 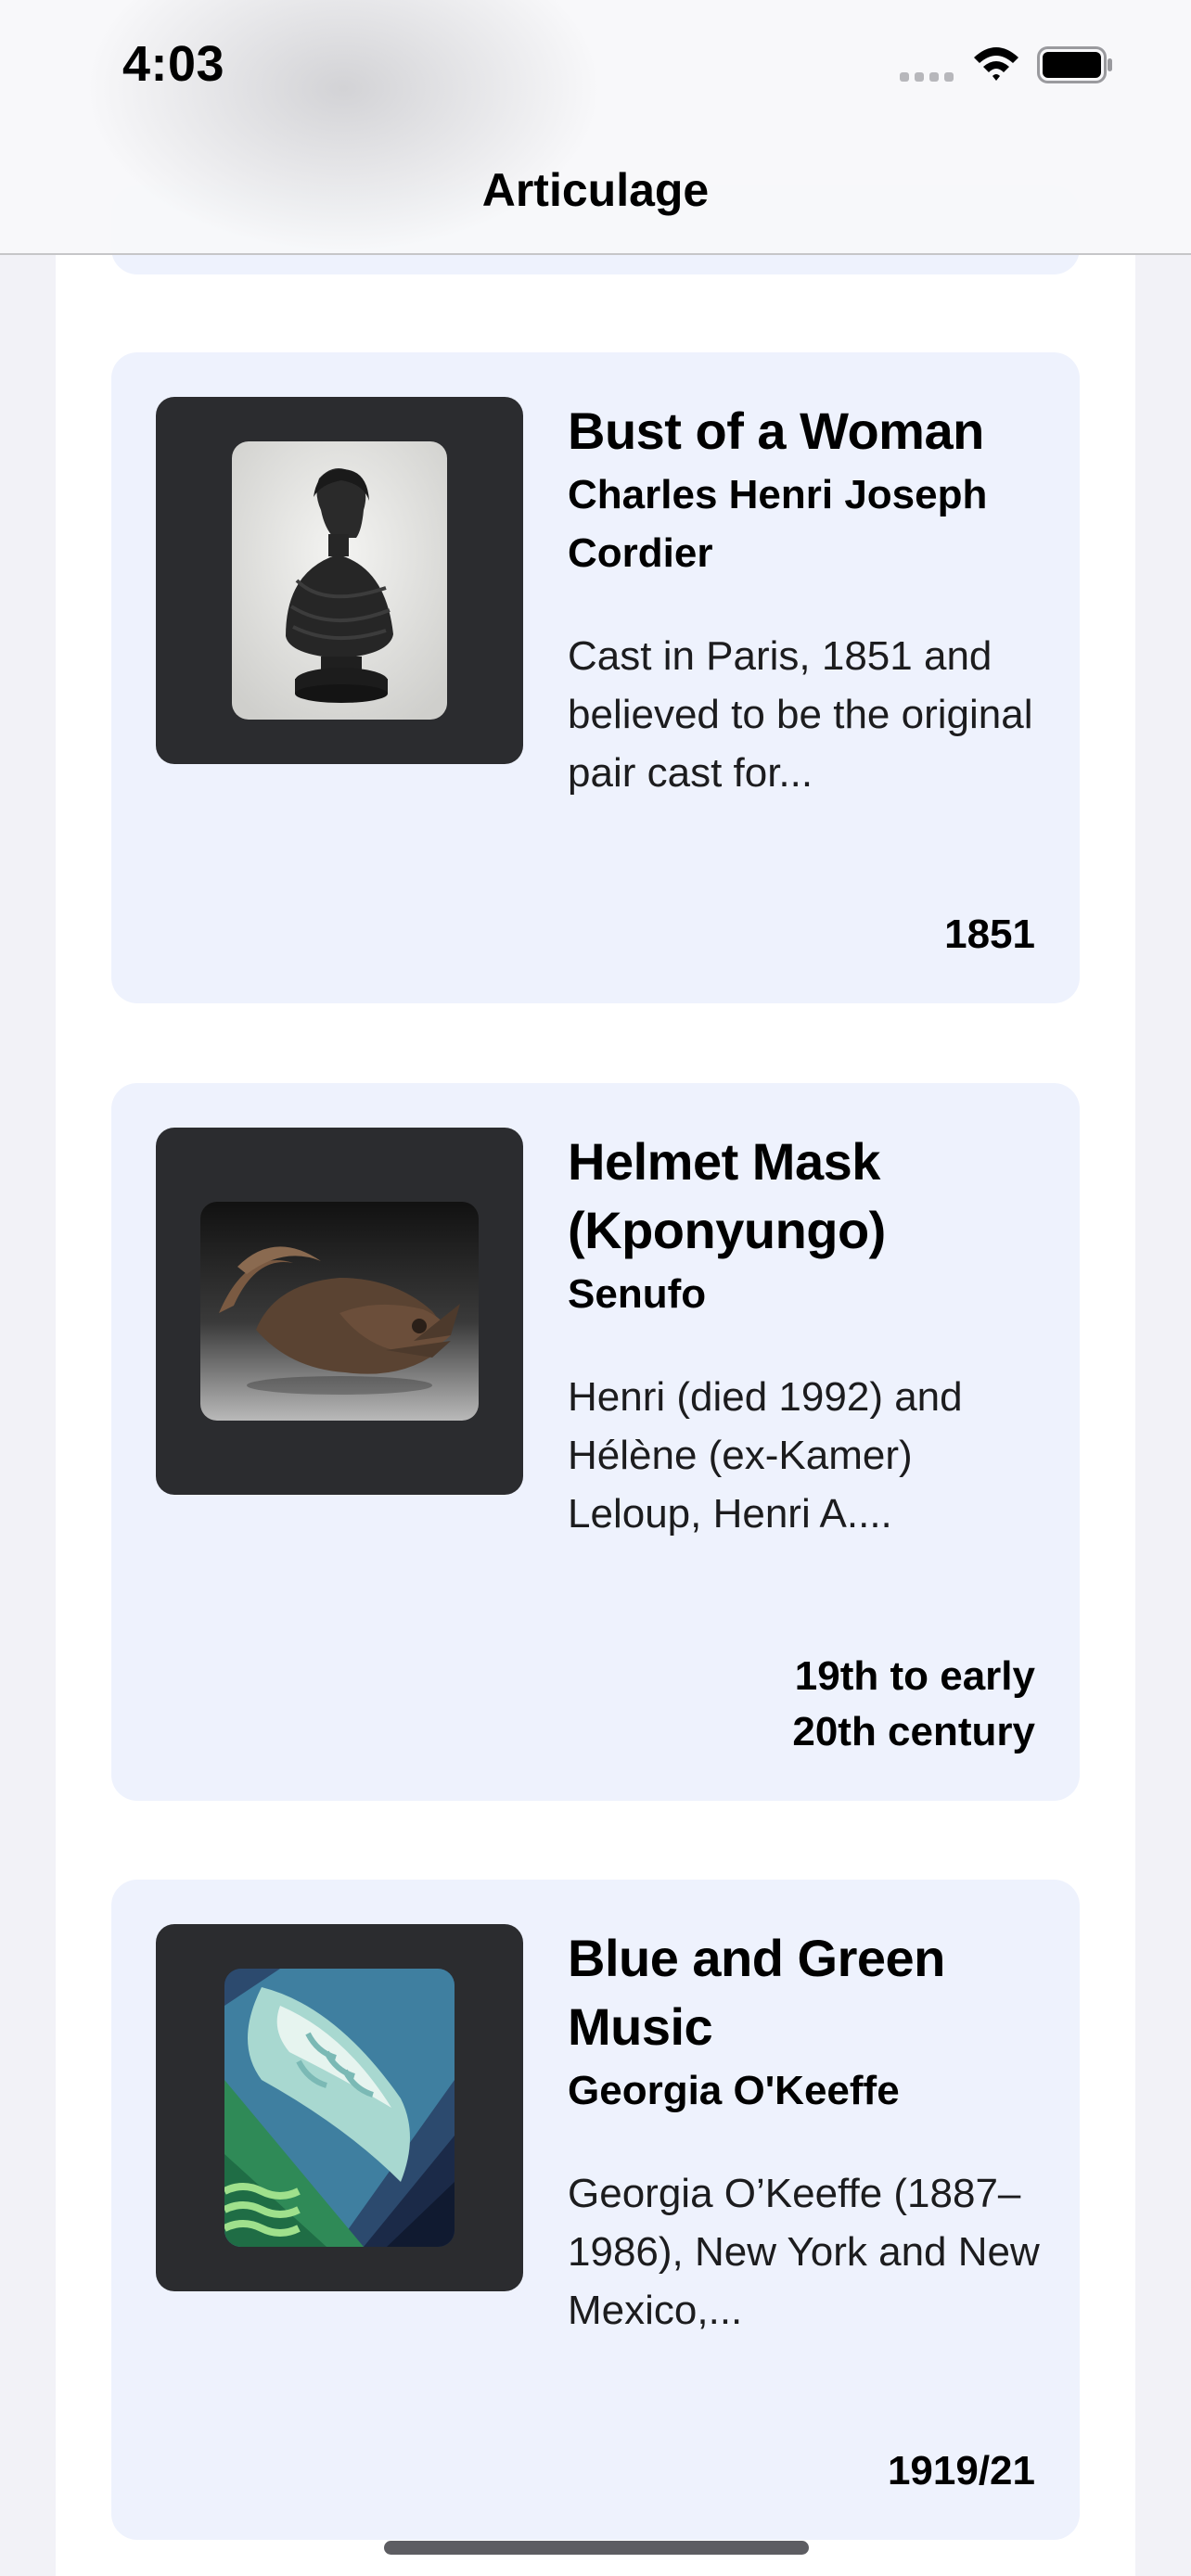 What do you see at coordinates (913, 1704) in the screenshot?
I see `artwork-date: 19th to early 20th century` at bounding box center [913, 1704].